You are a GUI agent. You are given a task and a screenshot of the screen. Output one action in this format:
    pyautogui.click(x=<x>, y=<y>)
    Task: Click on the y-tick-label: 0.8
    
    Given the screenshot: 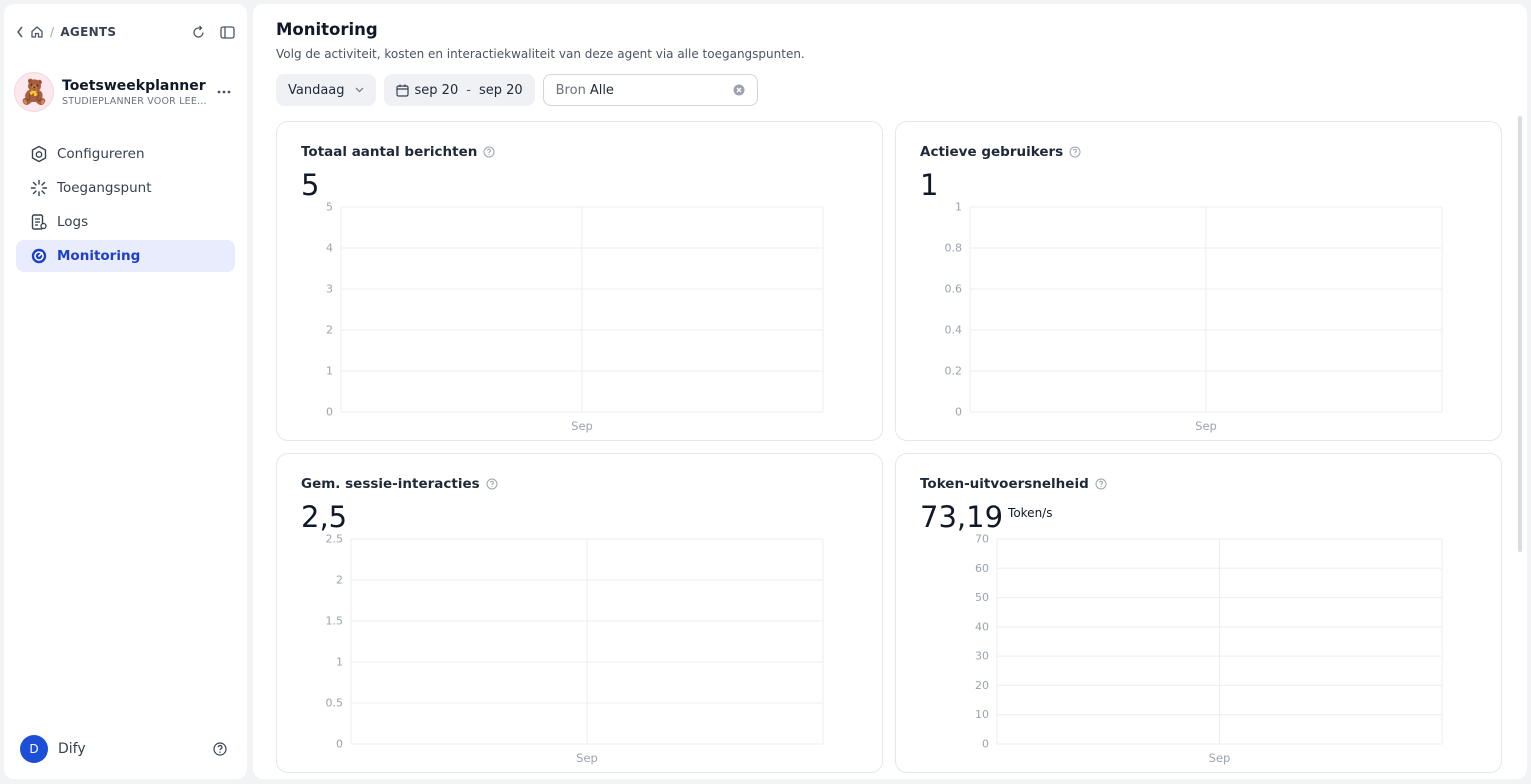 What is the action you would take?
    pyautogui.click(x=954, y=248)
    